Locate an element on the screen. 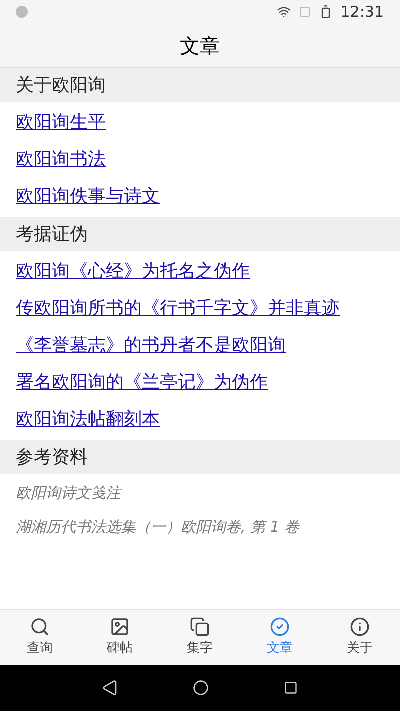 The height and width of the screenshot is (711, 400). article-link: 欧阳询法帖翻刻本 is located at coordinates (88, 419).